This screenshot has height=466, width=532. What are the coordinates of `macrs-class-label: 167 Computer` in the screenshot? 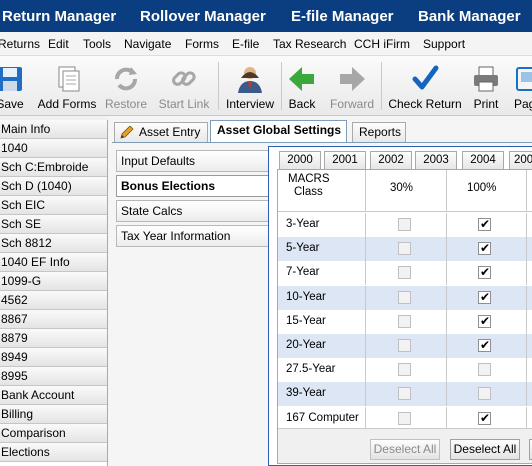 It's located at (322, 417).